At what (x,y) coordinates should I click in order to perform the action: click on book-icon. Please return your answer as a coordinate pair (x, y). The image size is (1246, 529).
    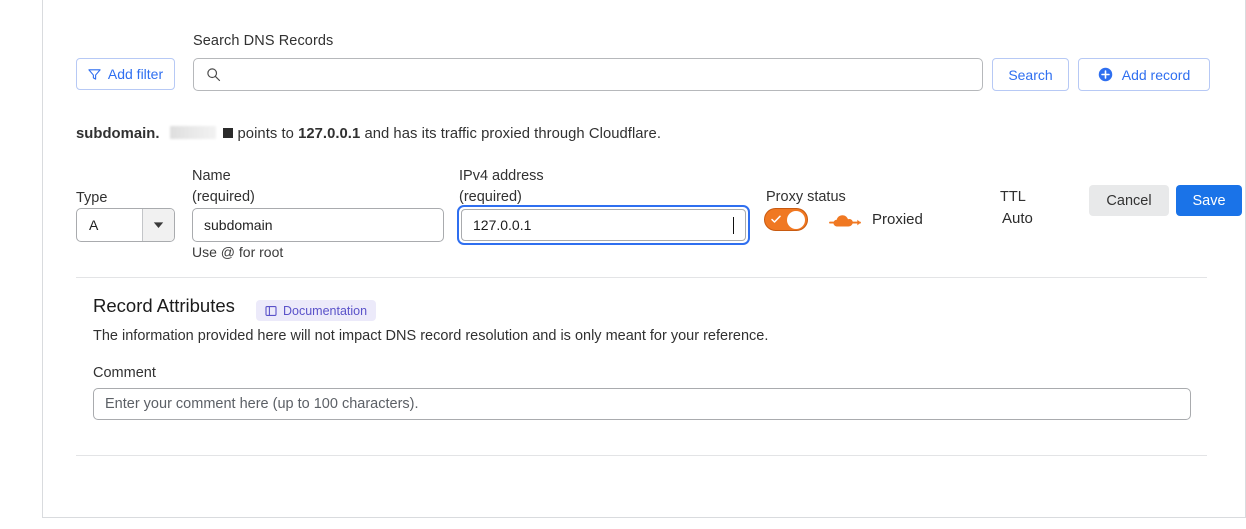
    Looking at the image, I should click on (271, 310).